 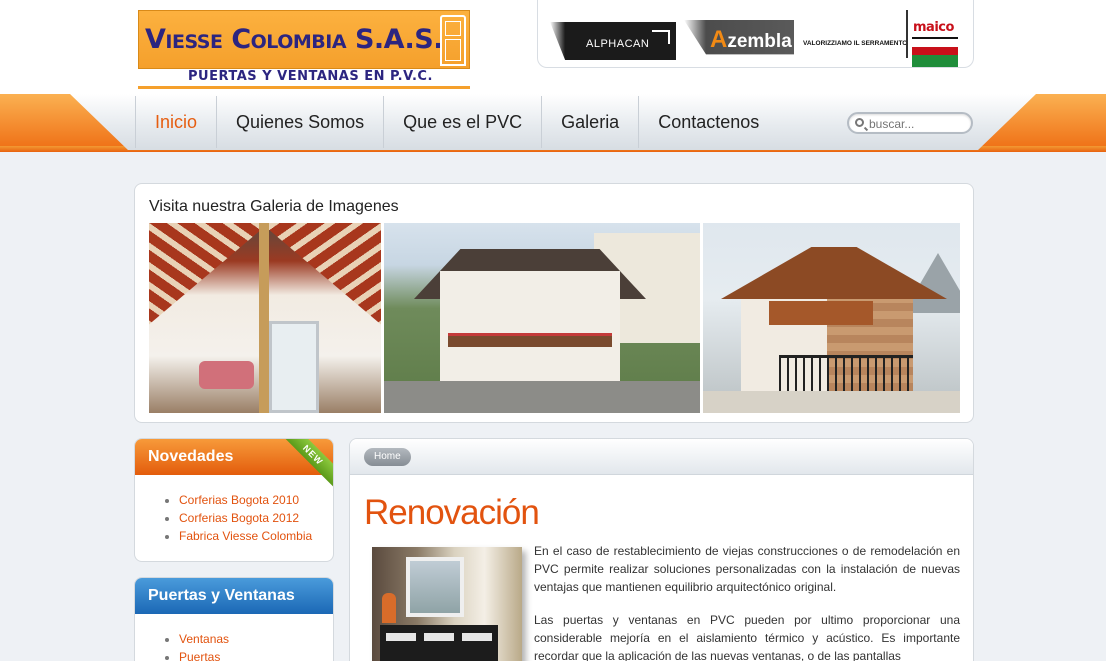 I want to click on photo-ground, so click(x=831, y=402).